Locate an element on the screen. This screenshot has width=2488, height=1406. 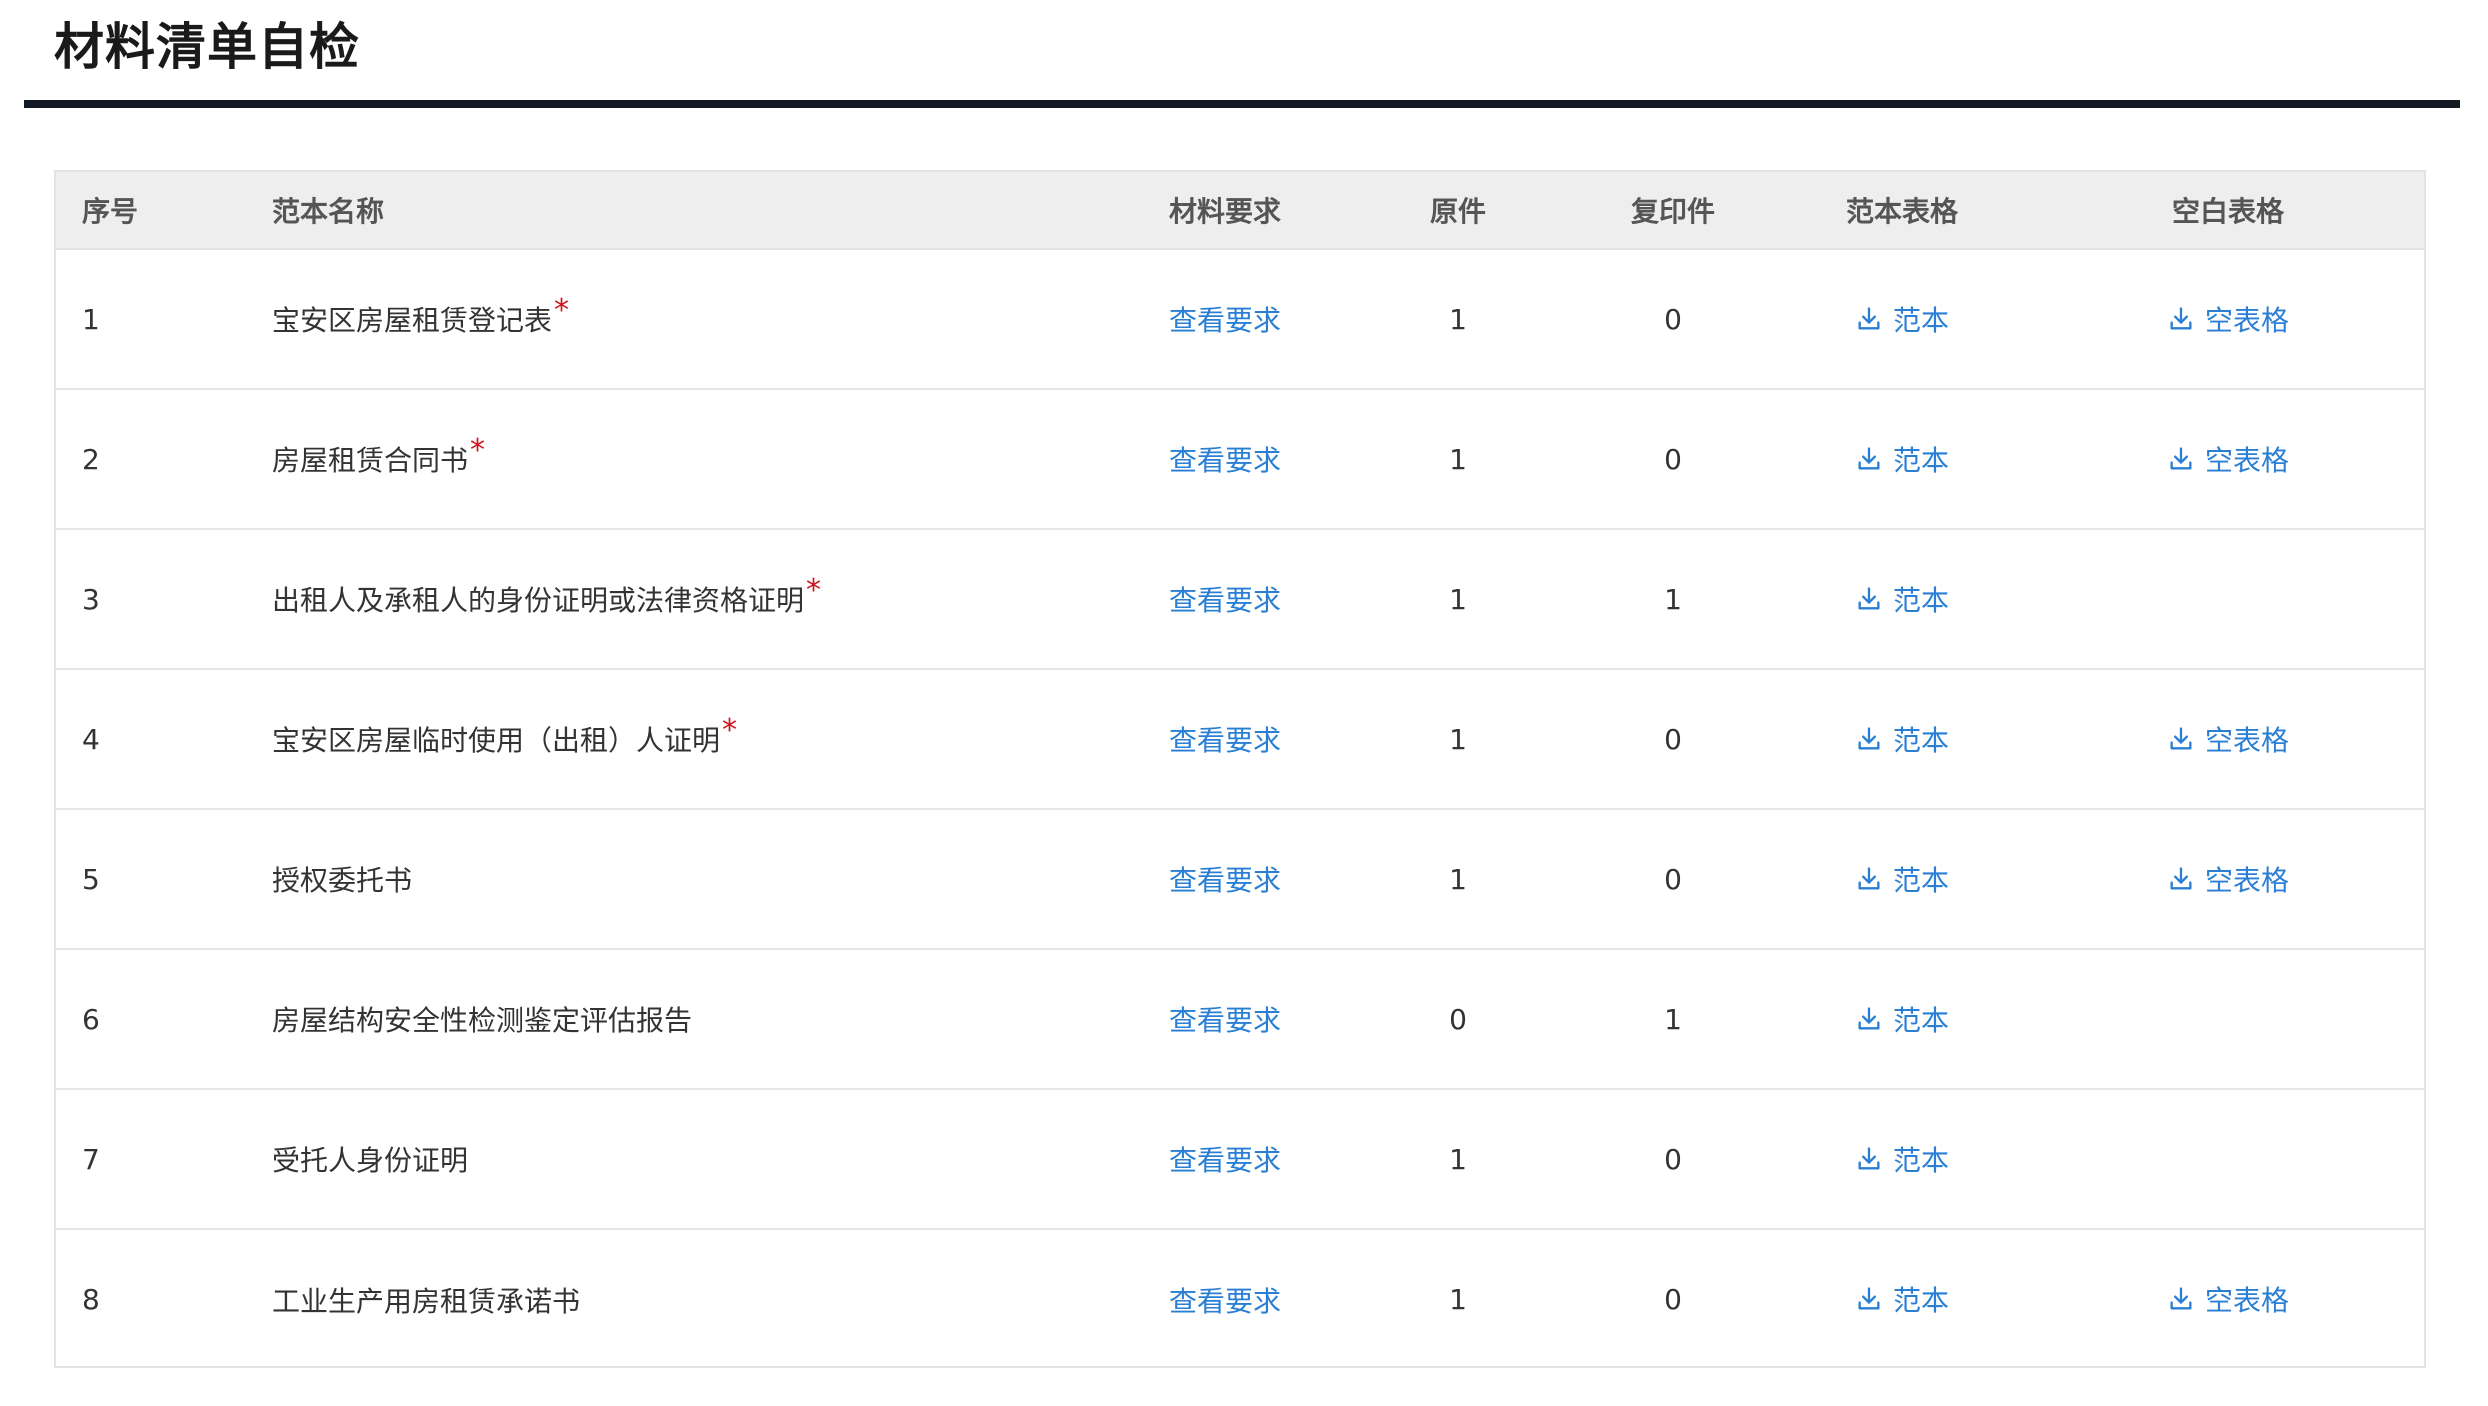
material-name: 宝安区房屋临时使用（出租）人证明 is located at coordinates (496, 740).